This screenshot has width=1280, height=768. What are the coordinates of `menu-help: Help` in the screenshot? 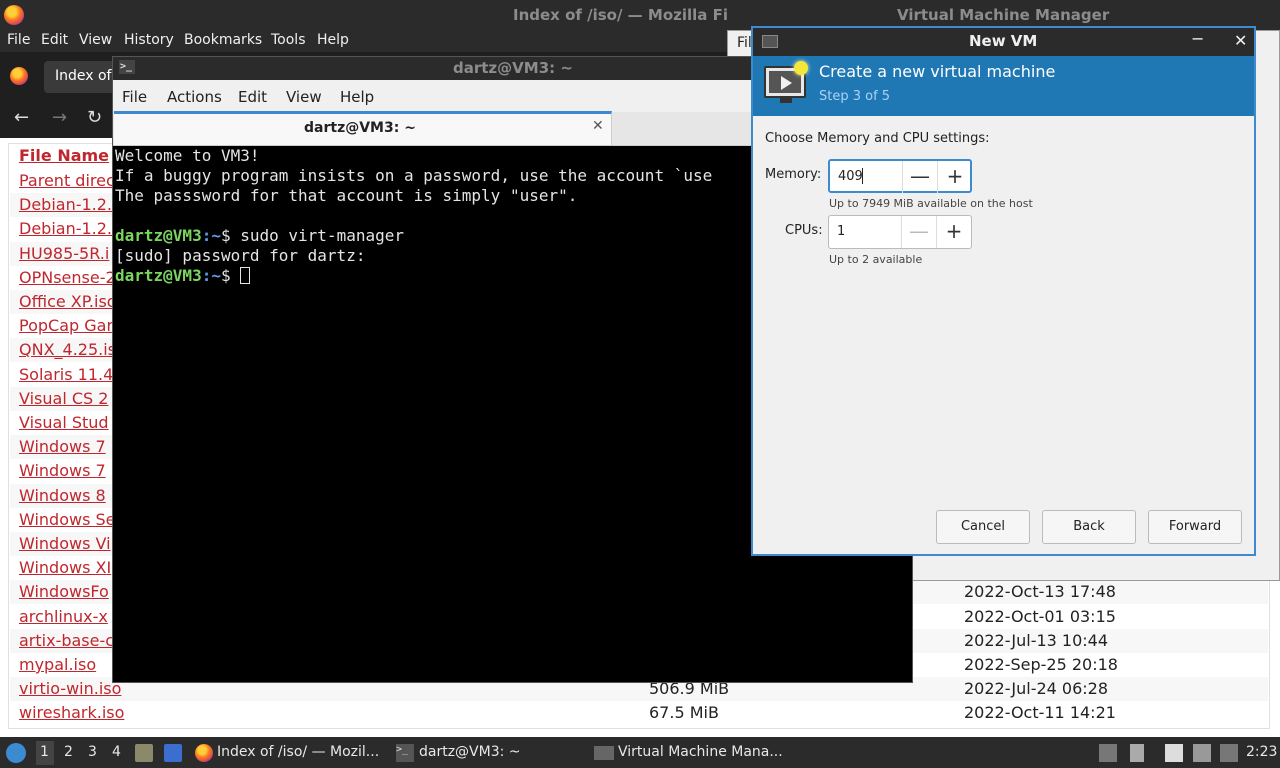 It's located at (333, 40).